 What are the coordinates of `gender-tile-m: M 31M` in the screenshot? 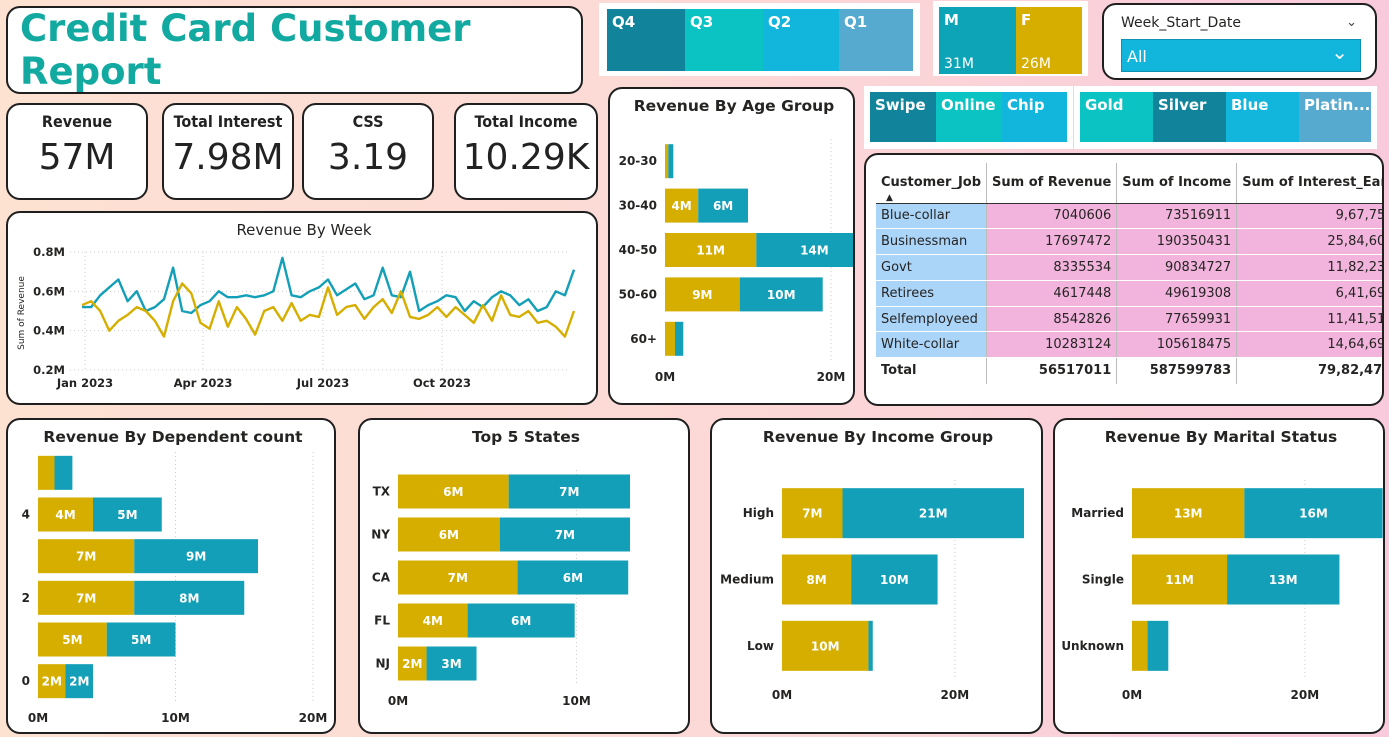 It's located at (977, 40).